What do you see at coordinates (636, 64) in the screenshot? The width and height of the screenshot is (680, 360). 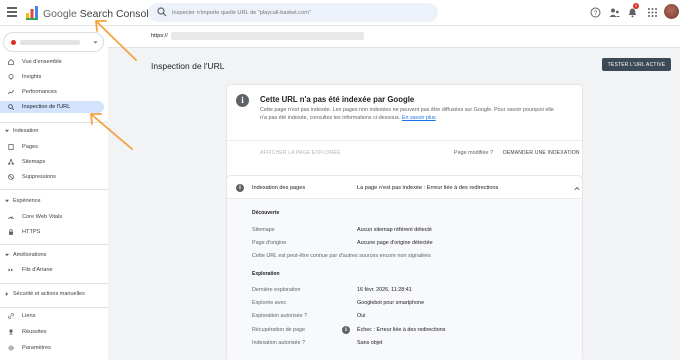 I see `test-live-url-button: TESTER L'URL ACTIVE` at bounding box center [636, 64].